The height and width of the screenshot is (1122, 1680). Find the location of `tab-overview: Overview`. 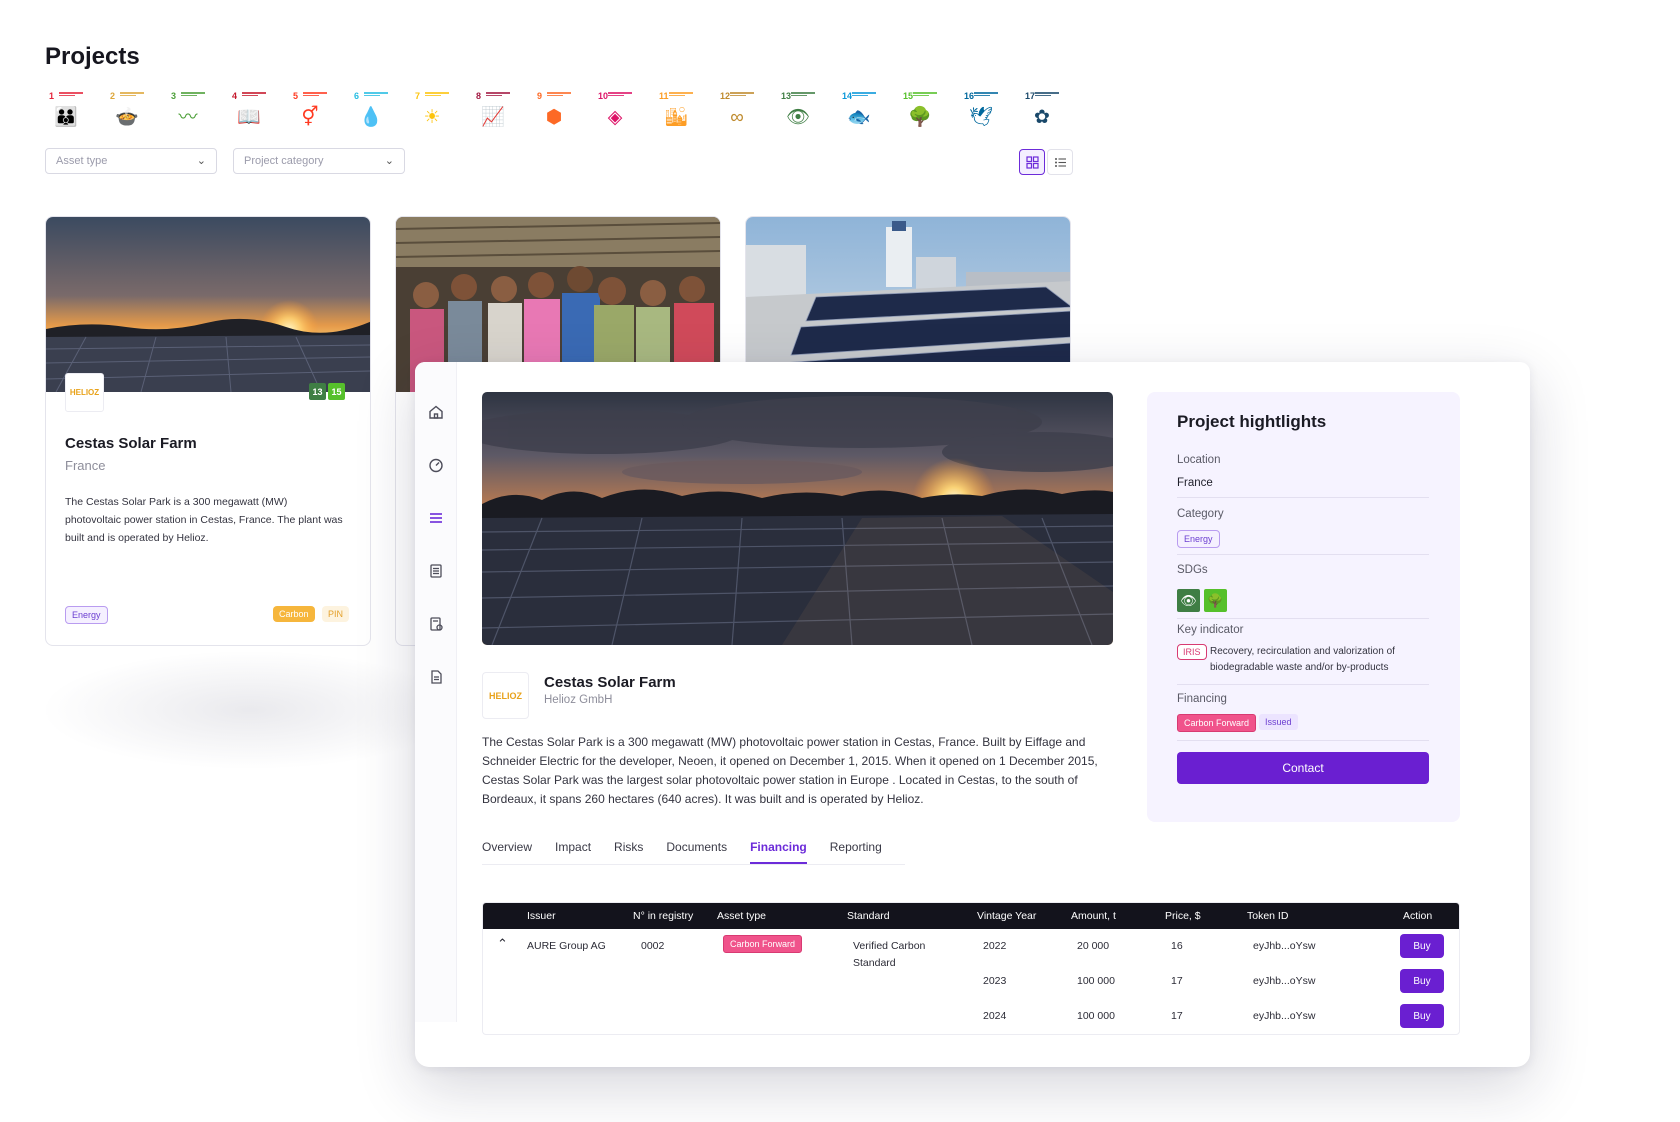

tab-overview: Overview is located at coordinates (507, 852).